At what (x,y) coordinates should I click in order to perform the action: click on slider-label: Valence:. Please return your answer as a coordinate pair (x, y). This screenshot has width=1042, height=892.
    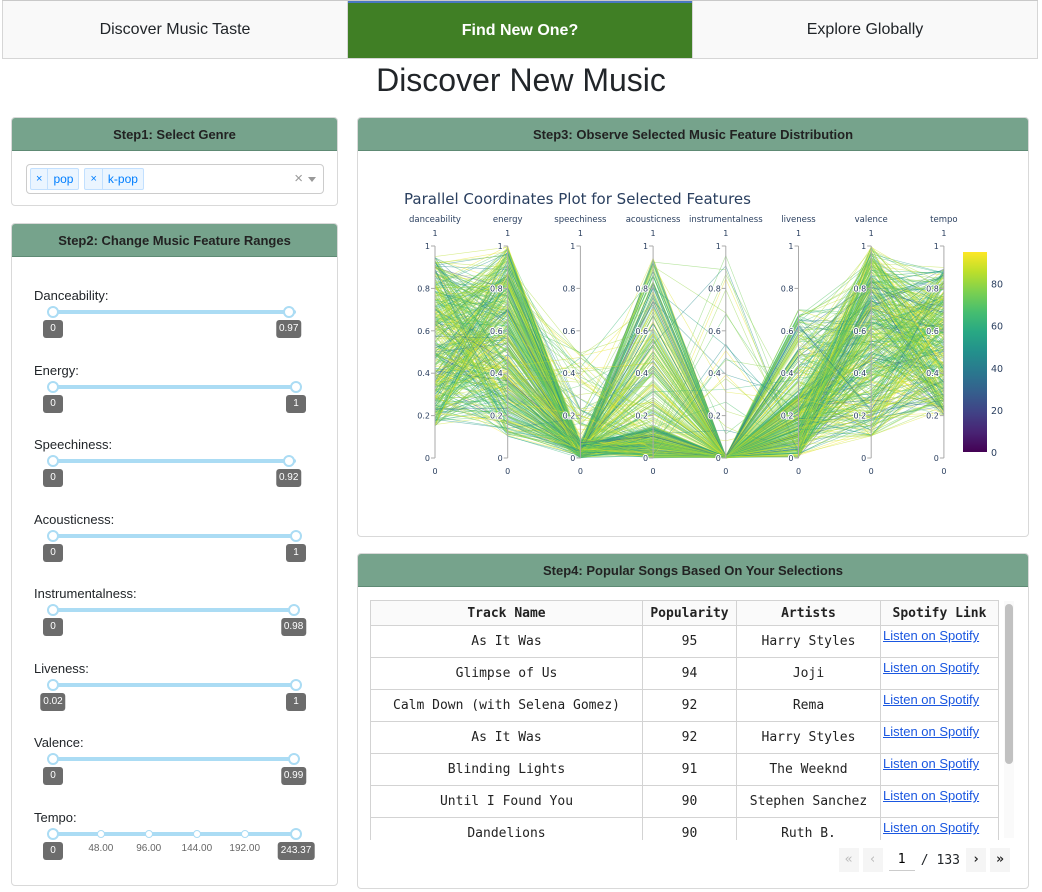
    Looking at the image, I should click on (59, 742).